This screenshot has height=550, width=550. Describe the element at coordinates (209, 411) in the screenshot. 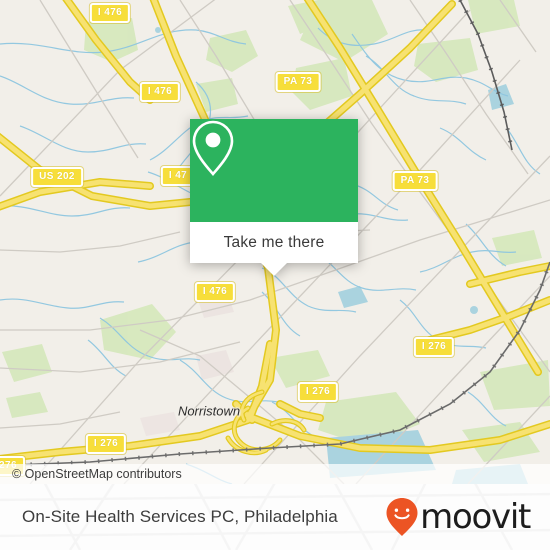

I see `place-label-norristown: Norristown` at that location.